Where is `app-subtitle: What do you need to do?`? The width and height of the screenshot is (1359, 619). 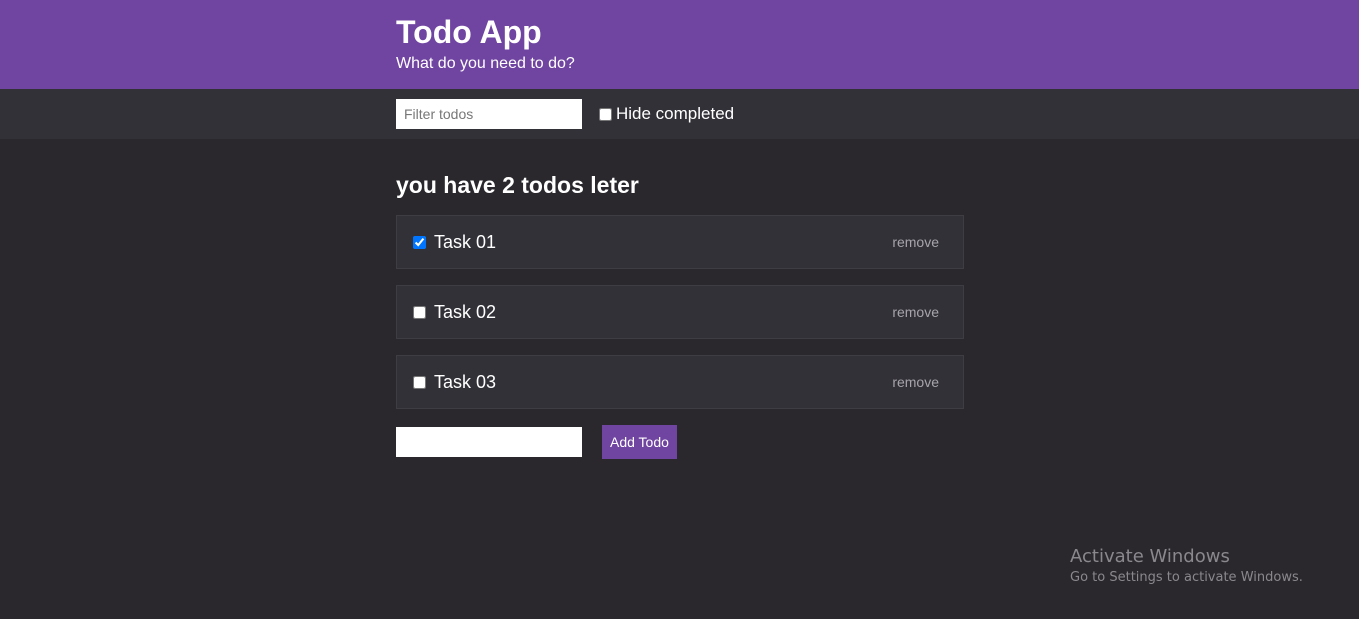
app-subtitle: What do you need to do? is located at coordinates (485, 63).